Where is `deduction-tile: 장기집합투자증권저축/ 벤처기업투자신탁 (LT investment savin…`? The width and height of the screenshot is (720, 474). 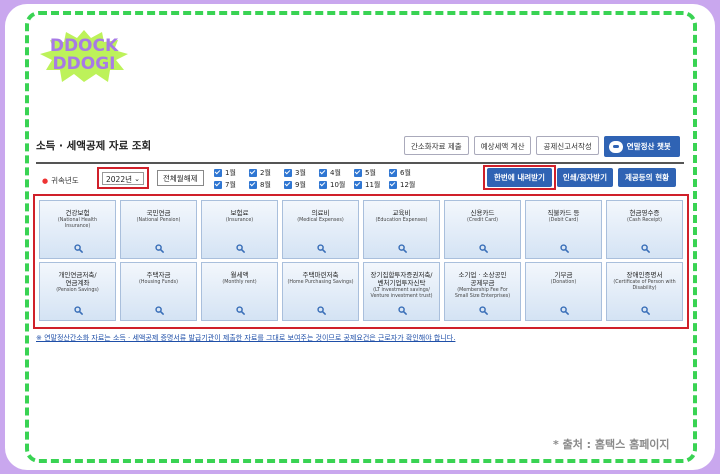 deduction-tile: 장기집합투자증권저축/ 벤처기업투자신탁 (LT investment savin… is located at coordinates (401, 291).